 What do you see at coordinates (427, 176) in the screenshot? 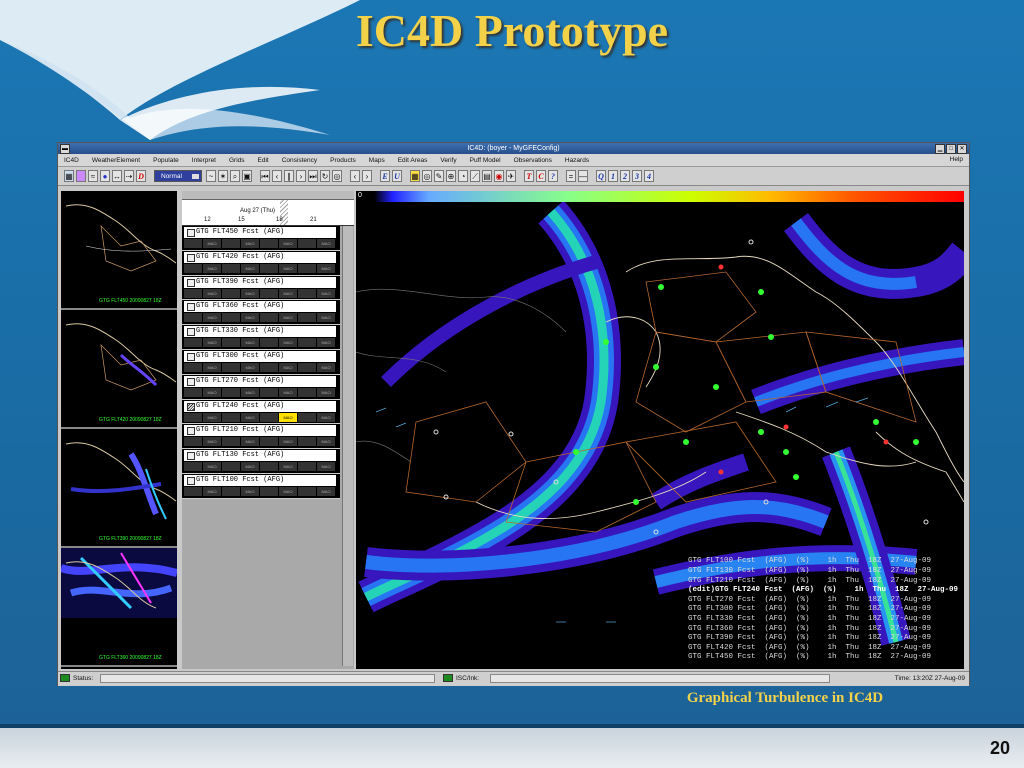
I see `target-icon: ◎` at bounding box center [427, 176].